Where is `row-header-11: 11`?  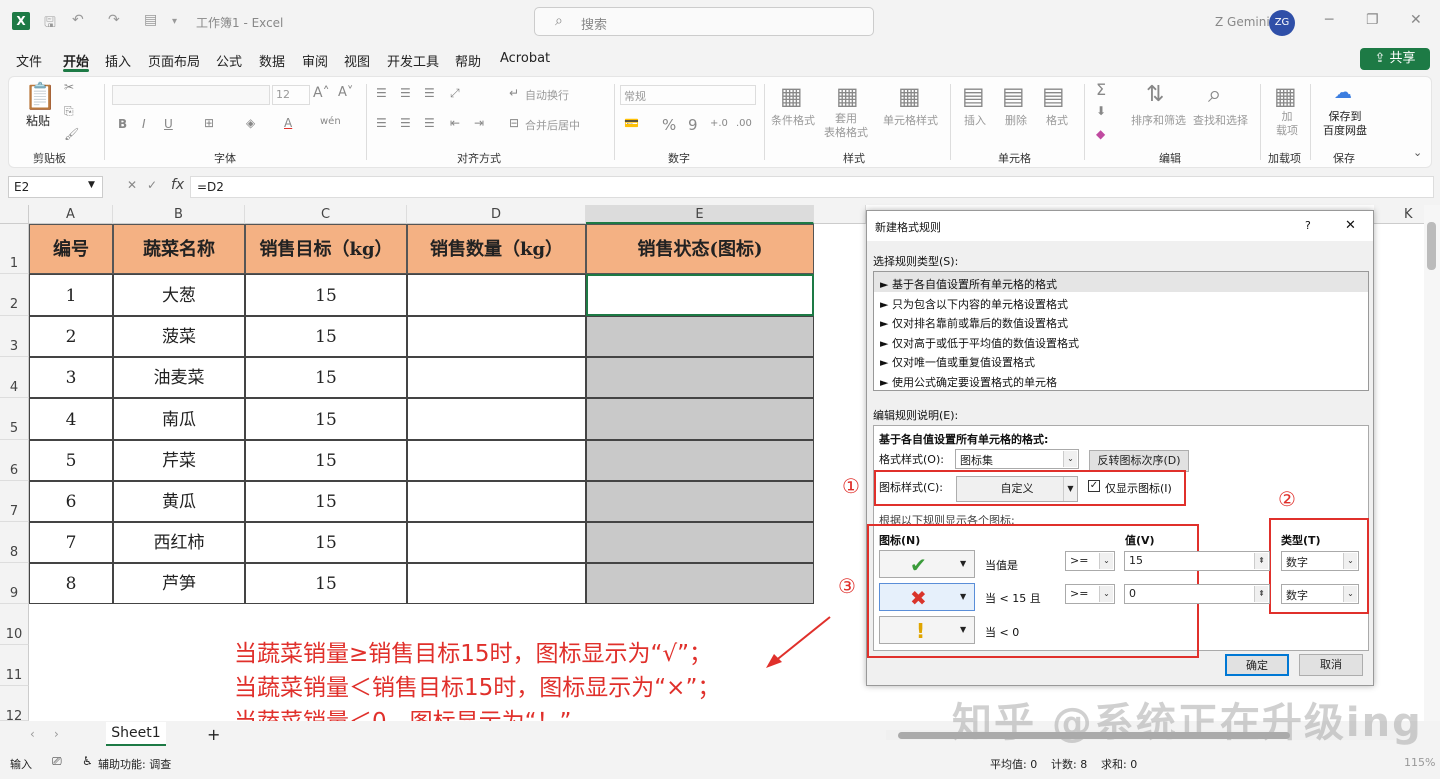
row-header-11: 11 is located at coordinates (14, 665).